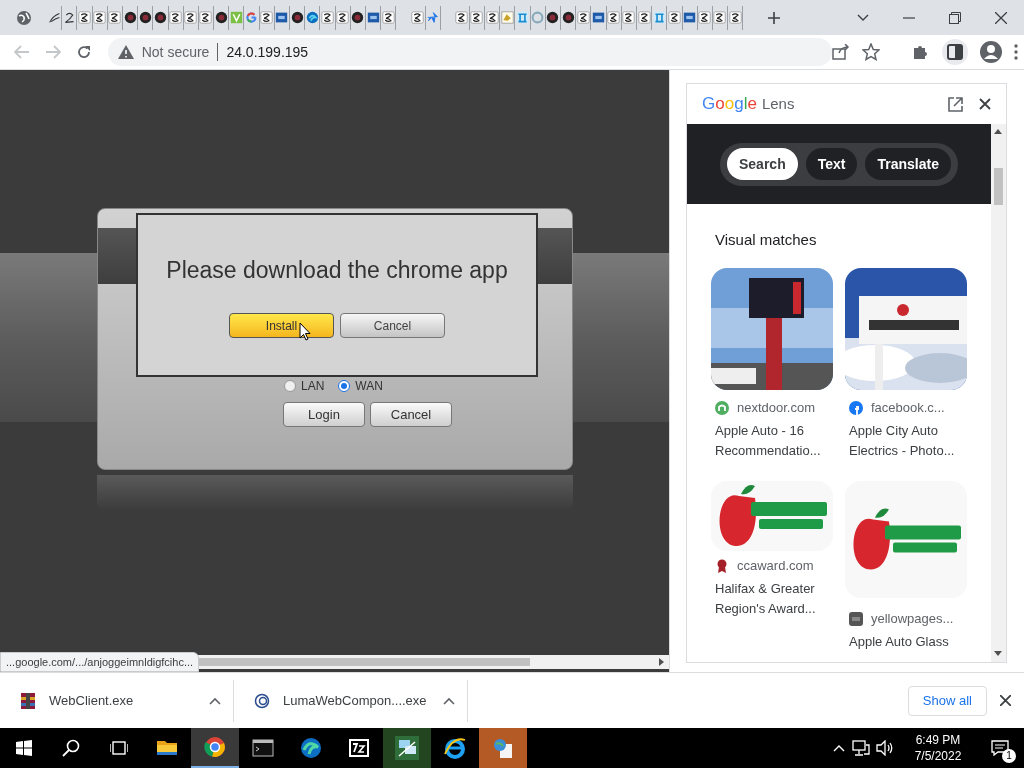 The height and width of the screenshot is (768, 1024). I want to click on share-icon, so click(841, 52).